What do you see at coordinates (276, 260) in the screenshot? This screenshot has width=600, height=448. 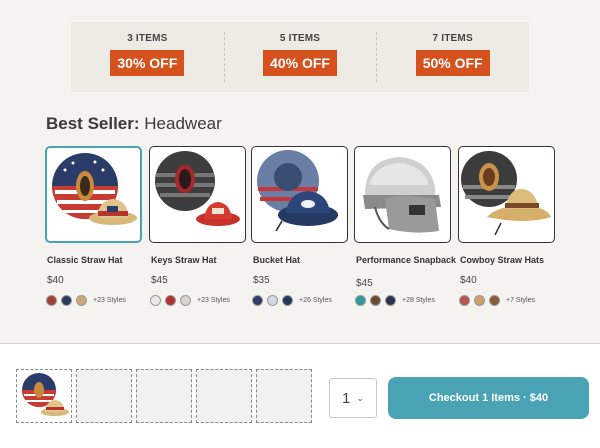 I see `product-name: Bucket Hat` at bounding box center [276, 260].